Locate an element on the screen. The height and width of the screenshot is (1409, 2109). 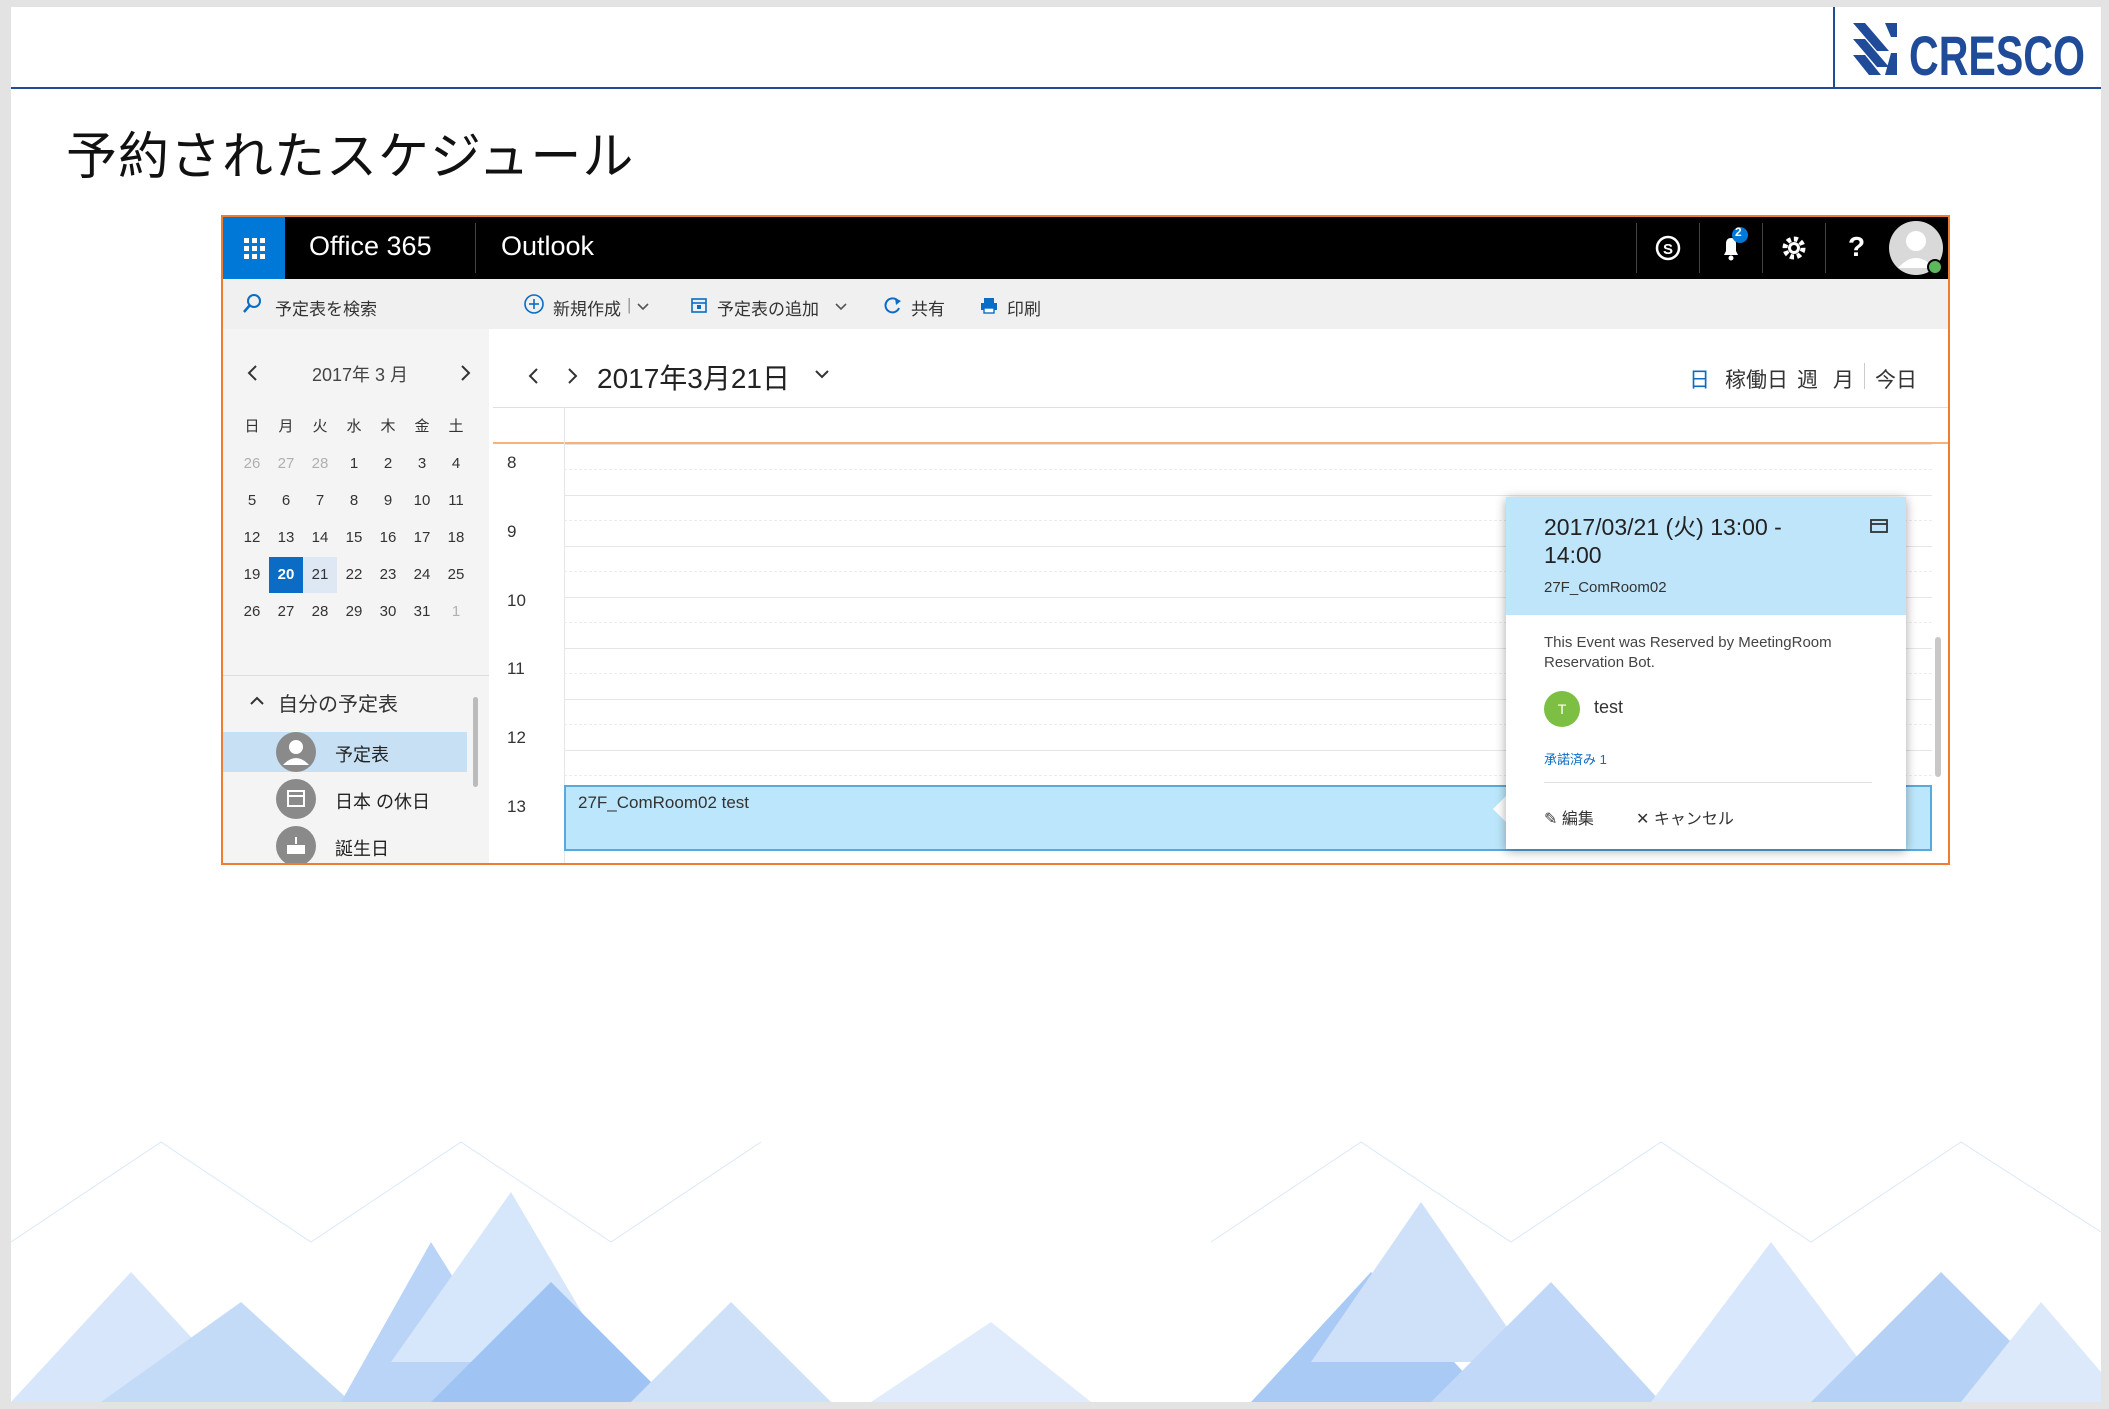
mini-calendar-day: 10 is located at coordinates (422, 501).